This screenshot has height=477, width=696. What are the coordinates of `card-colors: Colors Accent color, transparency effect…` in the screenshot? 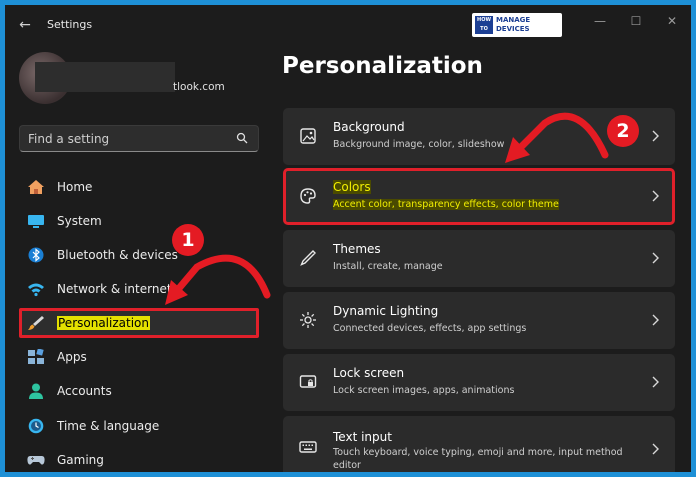 It's located at (479, 196).